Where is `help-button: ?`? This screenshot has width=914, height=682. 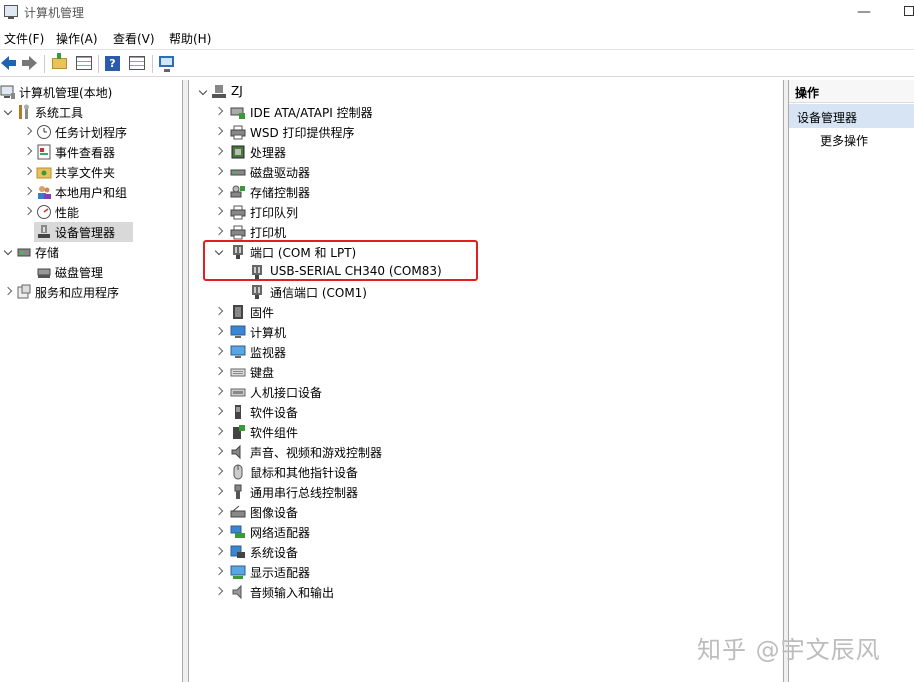
help-button: ? is located at coordinates (113, 63).